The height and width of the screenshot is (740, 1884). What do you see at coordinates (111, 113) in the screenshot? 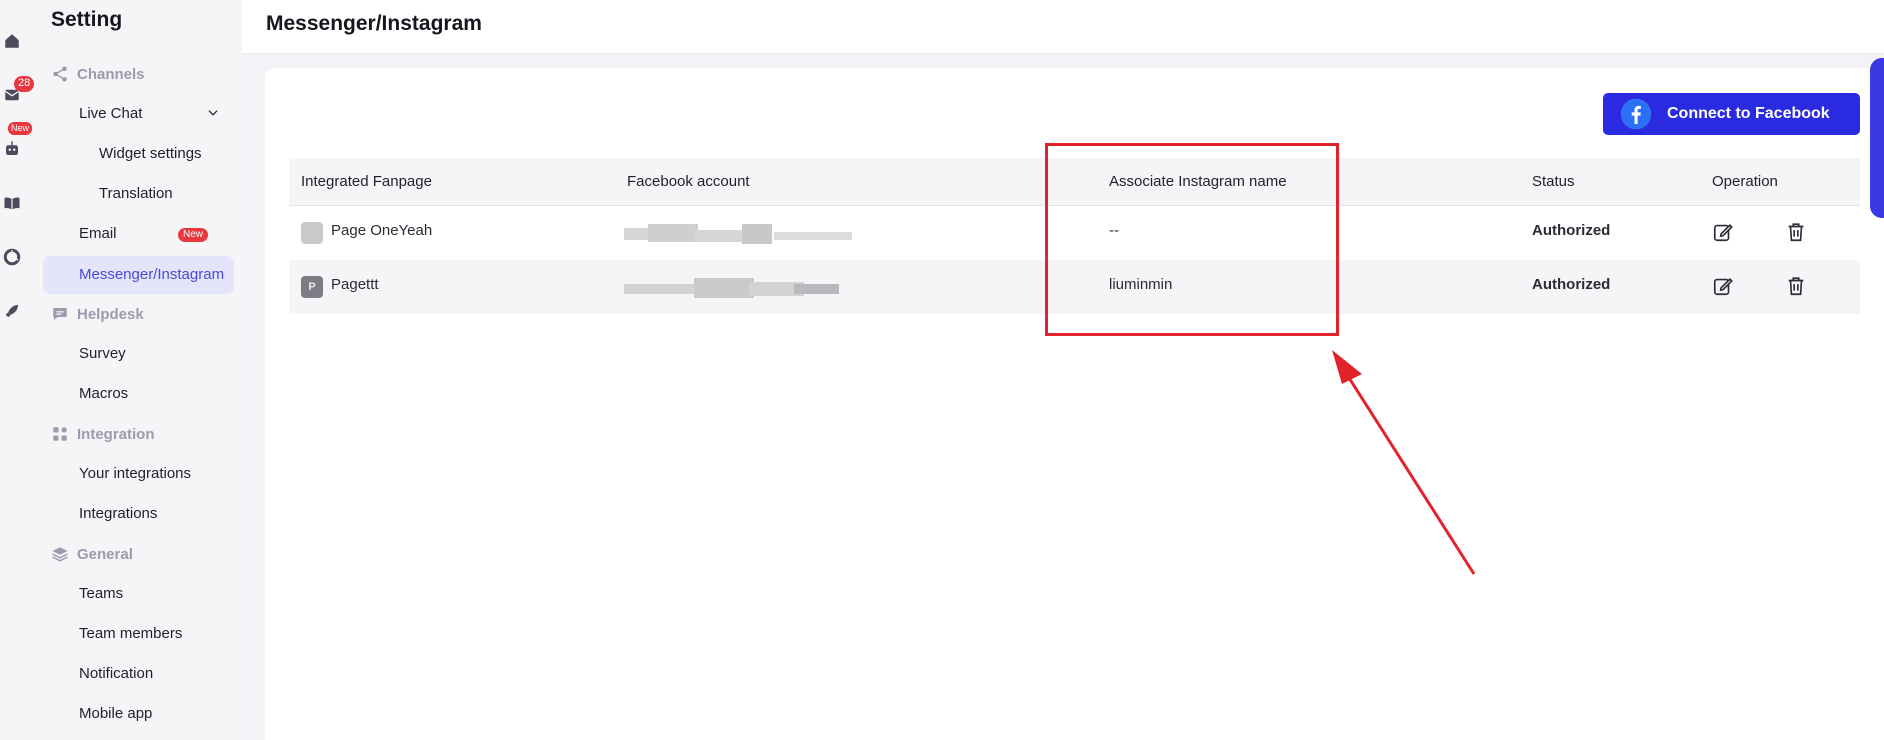
I see `sidebar-item-label: Live Chat` at bounding box center [111, 113].